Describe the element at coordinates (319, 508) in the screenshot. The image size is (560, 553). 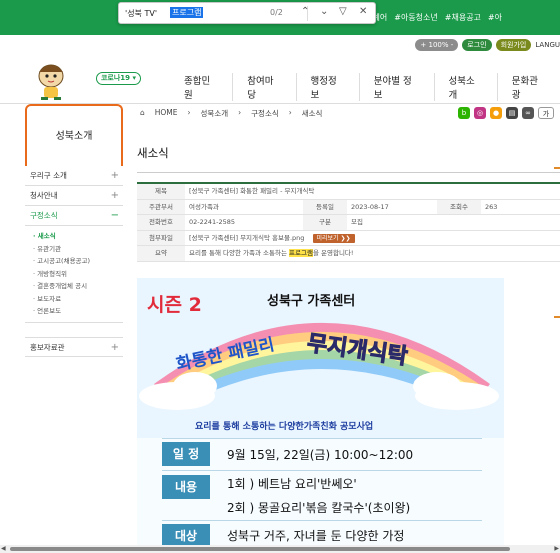
I see `content-line-2: 2회 ) 몽골요리'볶음 칼국수'(초이왕)` at that location.